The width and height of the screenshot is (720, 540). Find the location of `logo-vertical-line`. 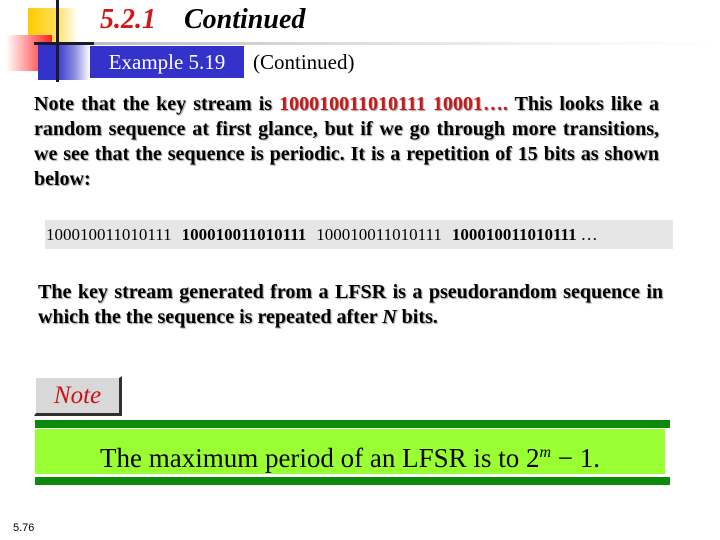

logo-vertical-line is located at coordinates (57, 41).